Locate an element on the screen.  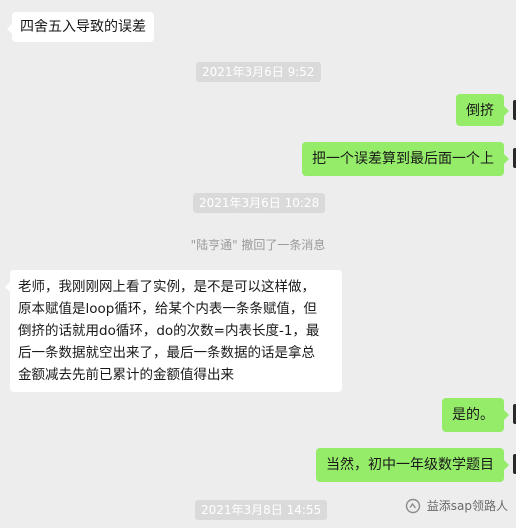
wechat-official-account-icon is located at coordinates (413, 506).